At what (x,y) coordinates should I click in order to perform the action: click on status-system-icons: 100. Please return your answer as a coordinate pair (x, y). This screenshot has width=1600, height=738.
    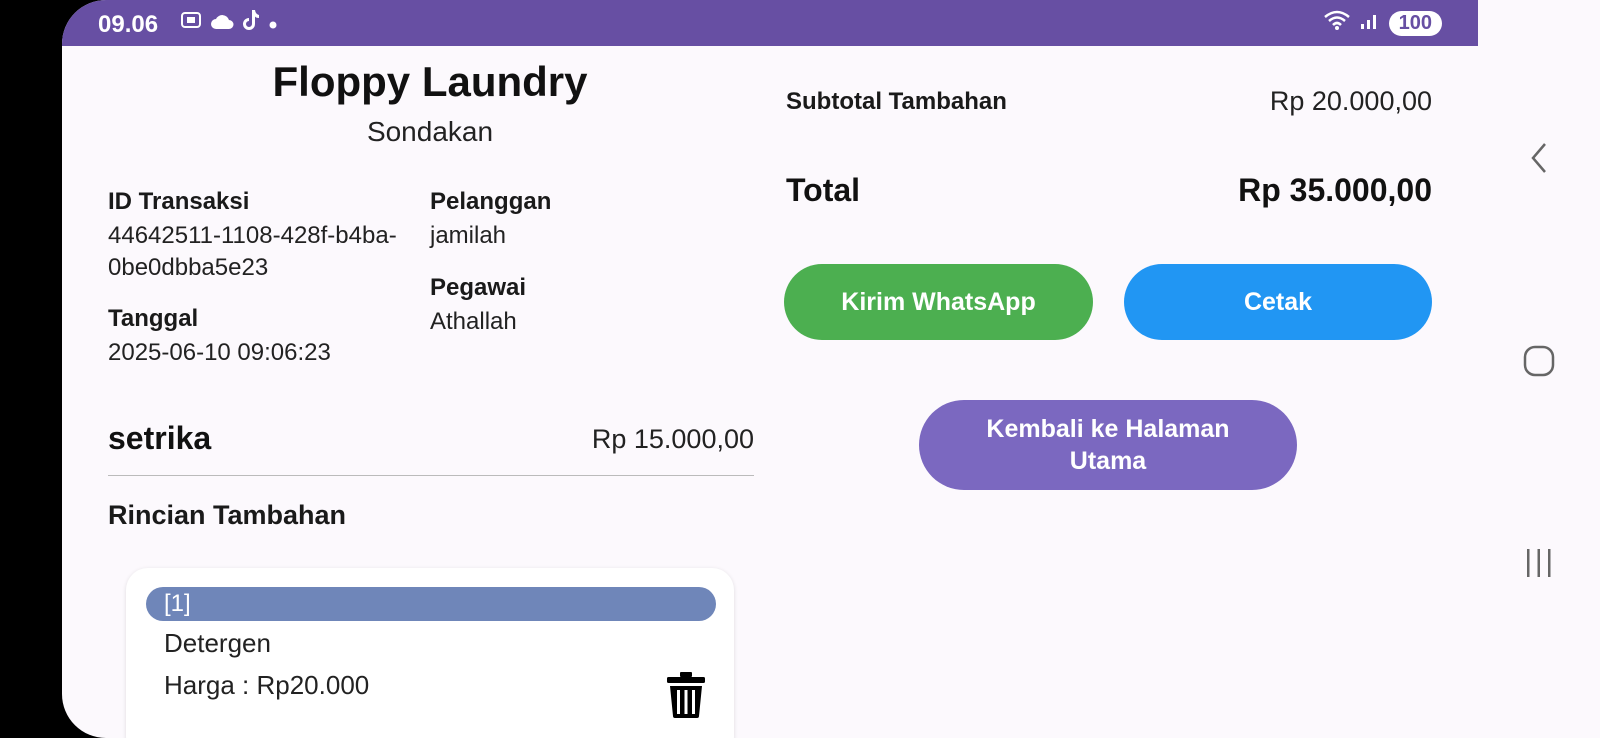
    Looking at the image, I should click on (1382, 23).